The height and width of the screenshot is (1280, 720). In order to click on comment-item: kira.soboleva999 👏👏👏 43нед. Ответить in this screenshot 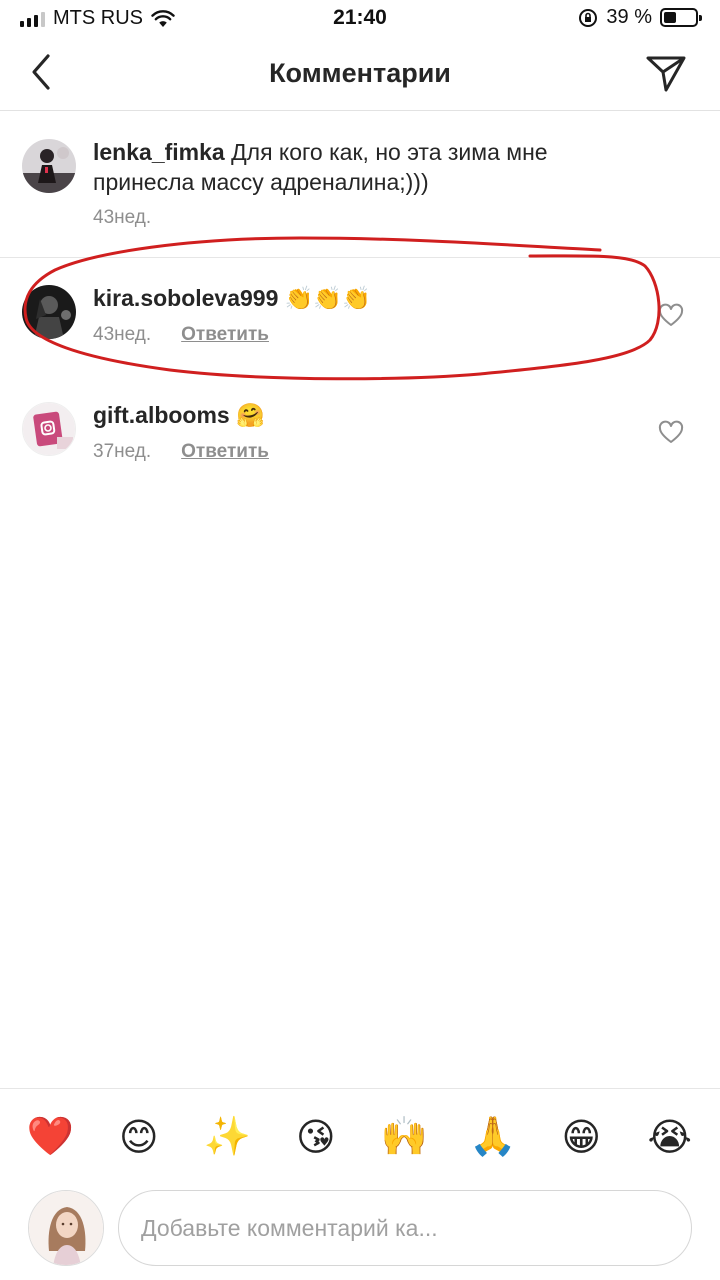, I will do `click(360, 328)`.